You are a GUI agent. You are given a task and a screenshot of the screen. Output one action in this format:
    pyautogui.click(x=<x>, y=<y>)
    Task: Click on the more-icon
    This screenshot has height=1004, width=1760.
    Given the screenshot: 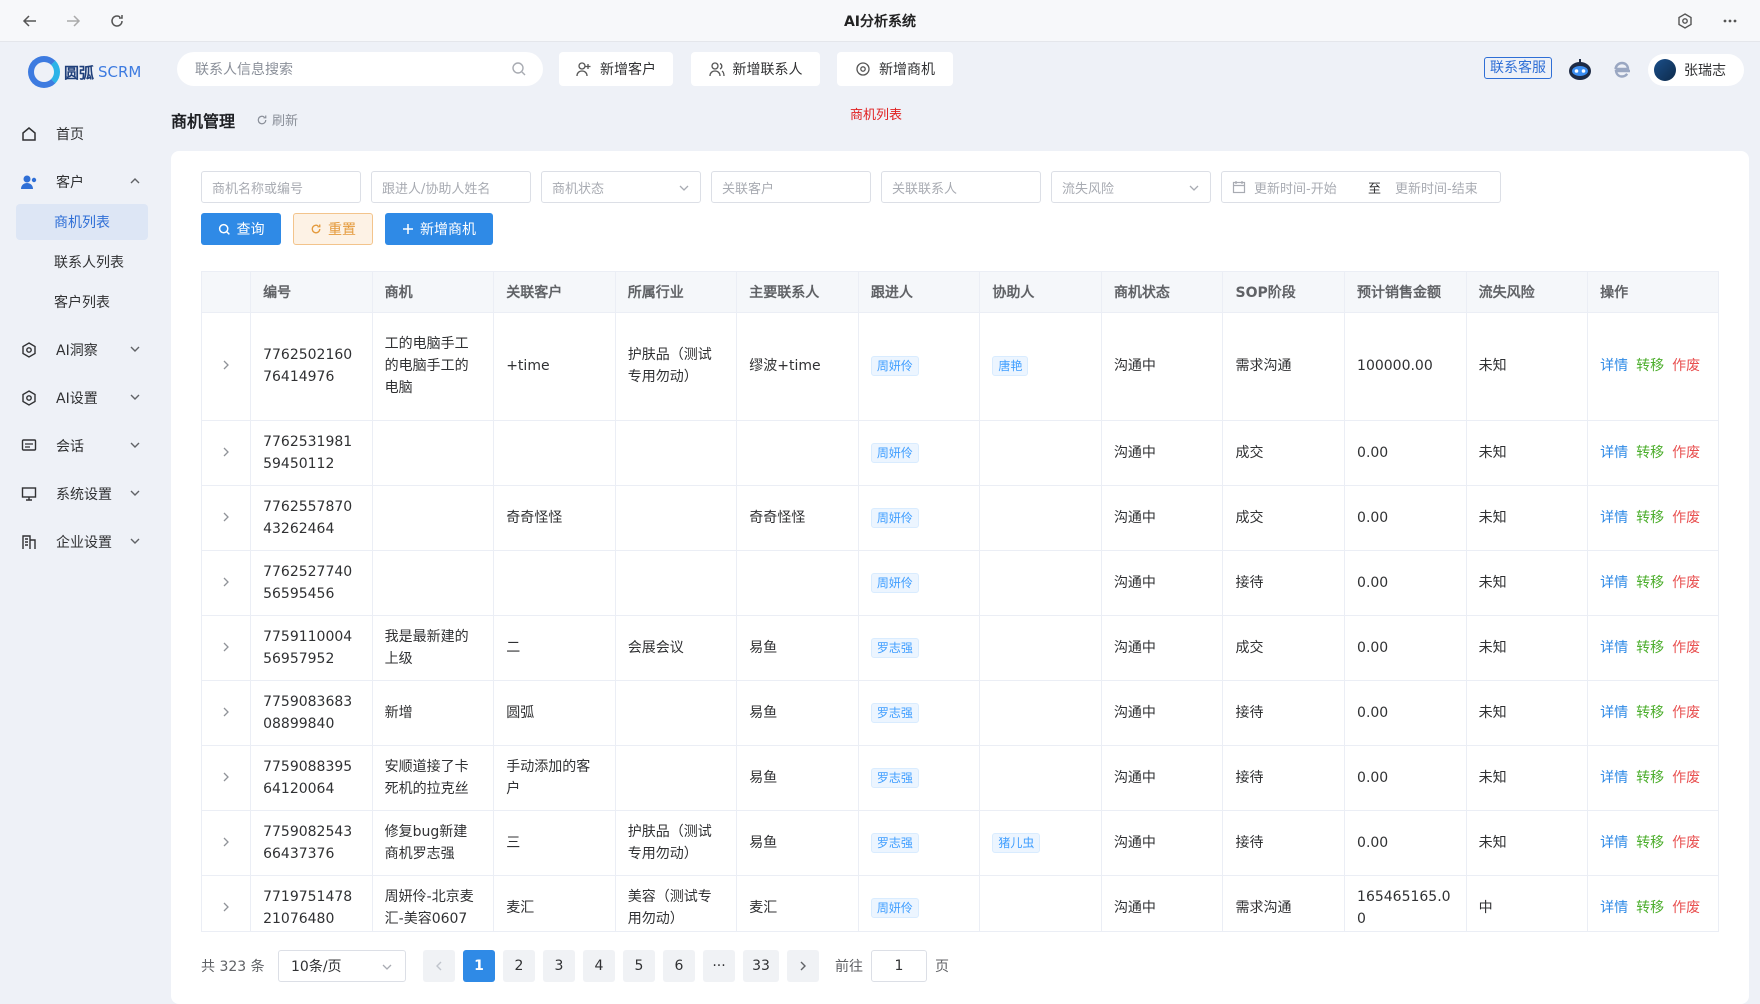 What is the action you would take?
    pyautogui.click(x=1730, y=21)
    